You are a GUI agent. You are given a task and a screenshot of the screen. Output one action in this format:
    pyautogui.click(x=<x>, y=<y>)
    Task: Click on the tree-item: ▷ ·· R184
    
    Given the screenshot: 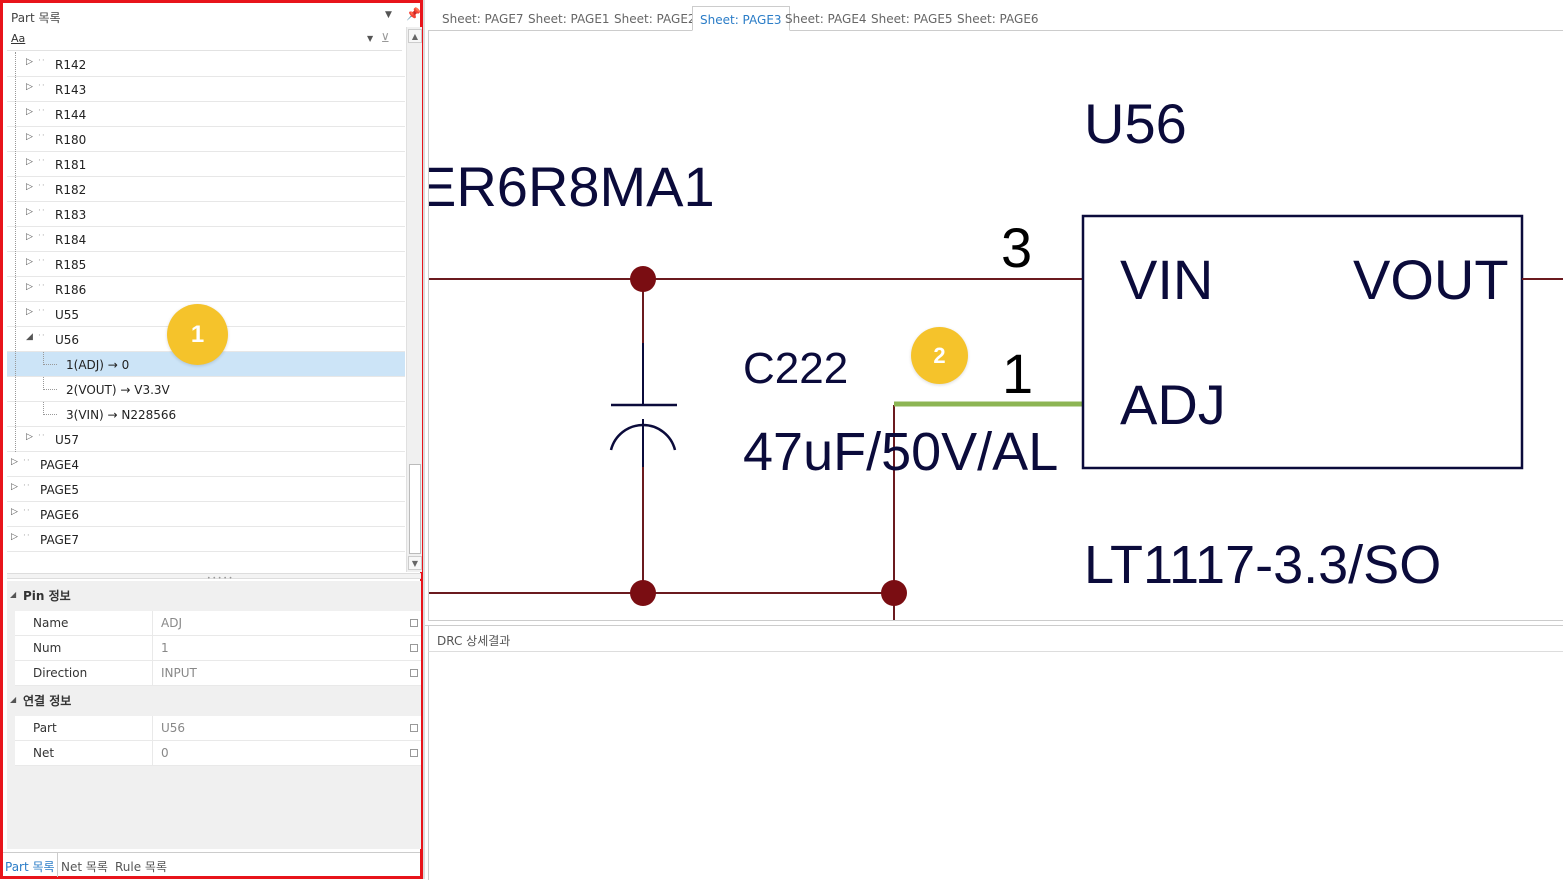 What is the action you would take?
    pyautogui.click(x=206, y=239)
    